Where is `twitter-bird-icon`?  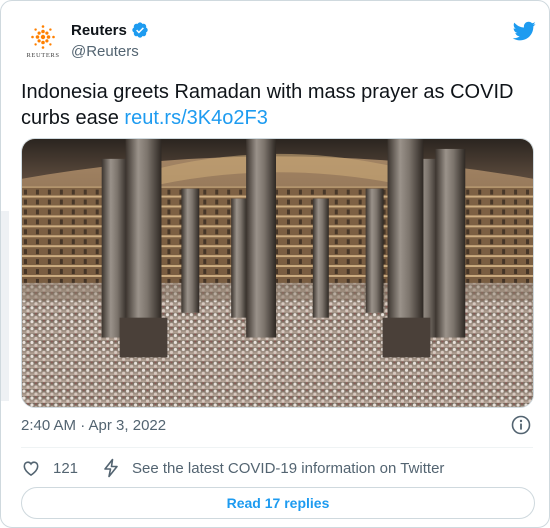 twitter-bird-icon is located at coordinates (524, 31).